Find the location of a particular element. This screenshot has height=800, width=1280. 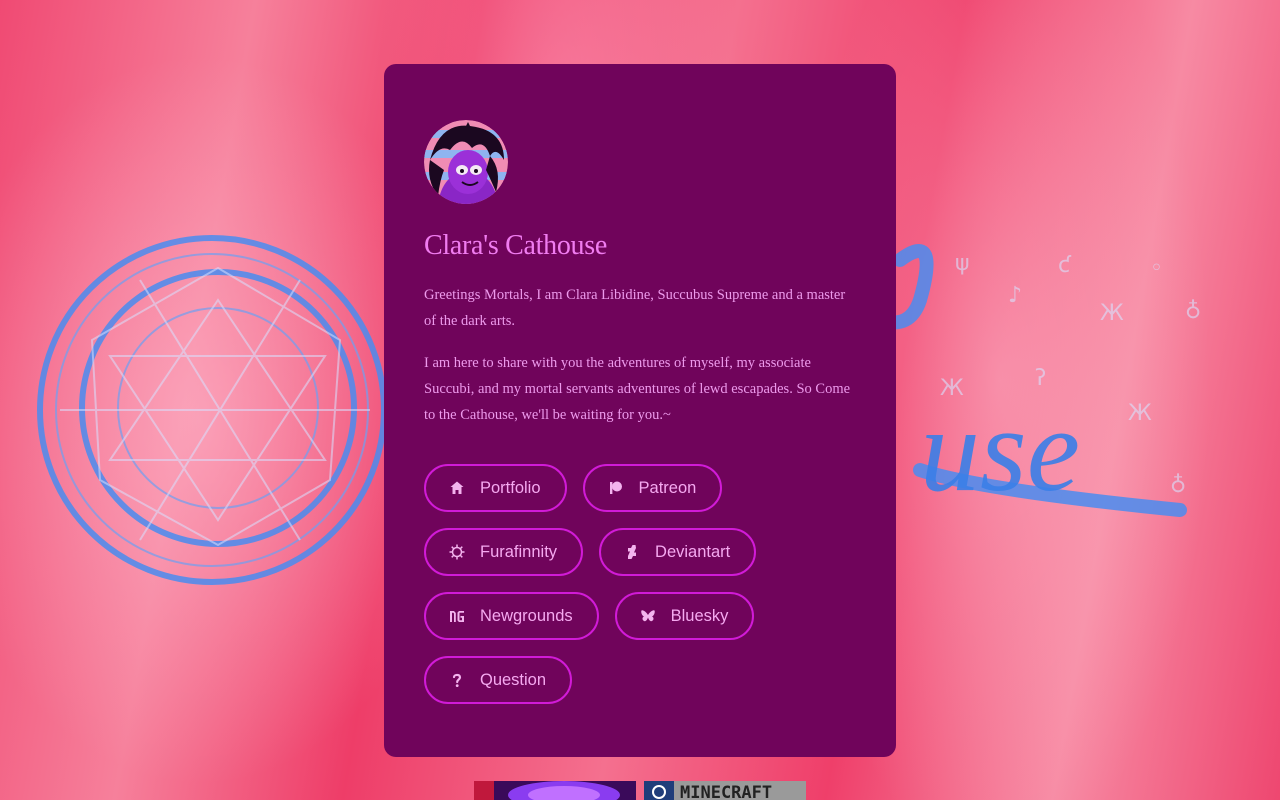

question-button: Question is located at coordinates (498, 680).